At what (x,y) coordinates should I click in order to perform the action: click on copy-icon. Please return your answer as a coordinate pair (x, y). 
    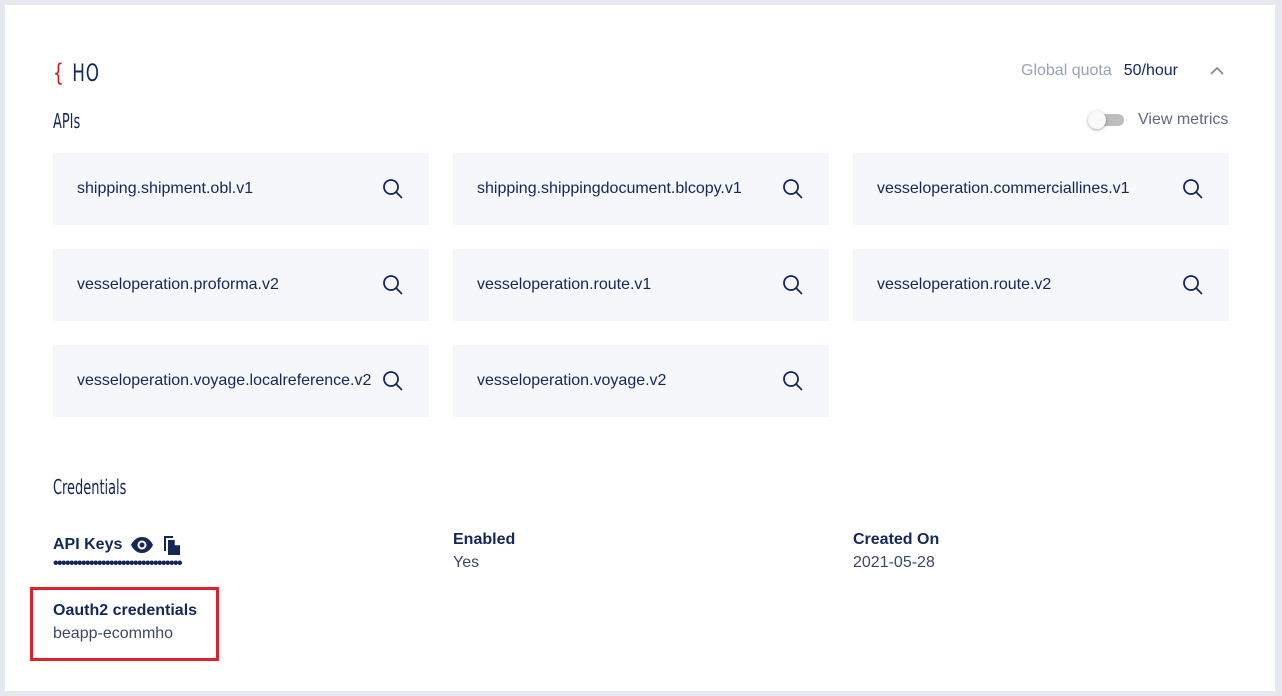
    Looking at the image, I should click on (172, 545).